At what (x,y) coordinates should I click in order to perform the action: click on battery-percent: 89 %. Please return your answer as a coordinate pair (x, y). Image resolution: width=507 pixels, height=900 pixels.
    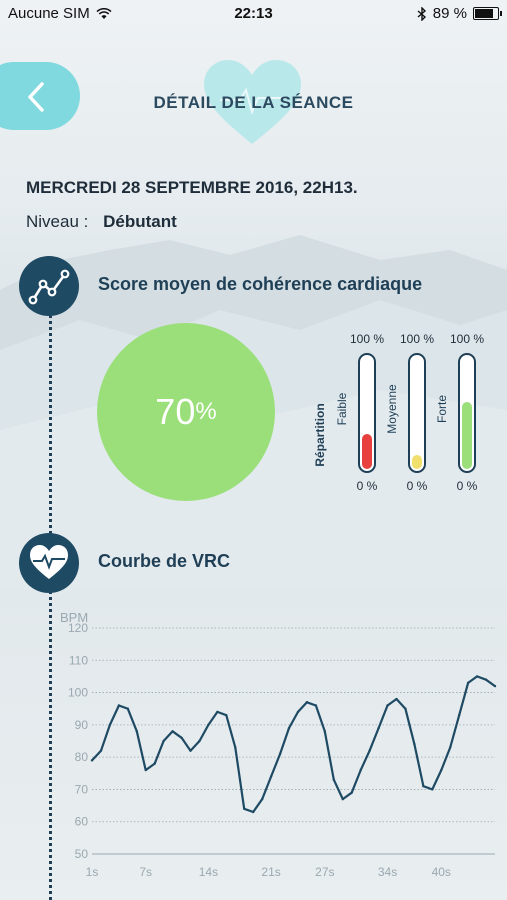
    Looking at the image, I should click on (449, 13).